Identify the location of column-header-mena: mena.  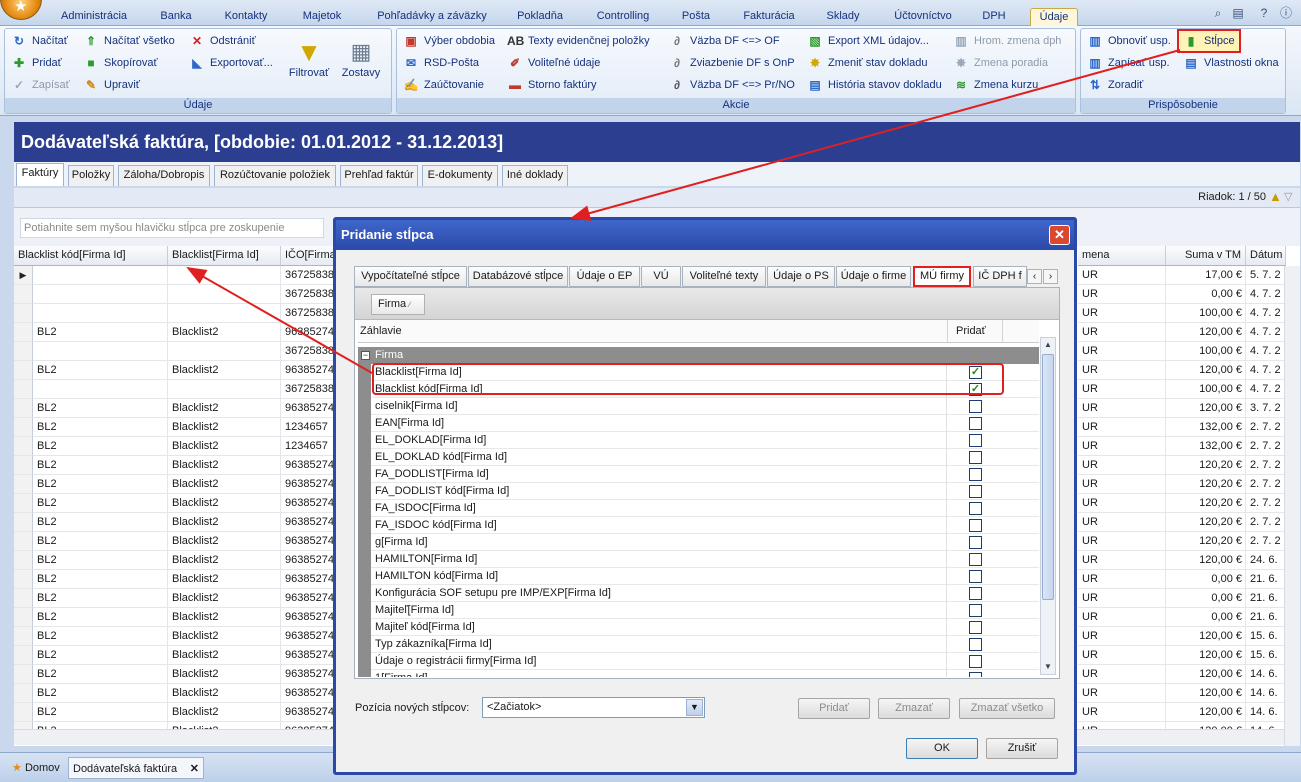
(1122, 256).